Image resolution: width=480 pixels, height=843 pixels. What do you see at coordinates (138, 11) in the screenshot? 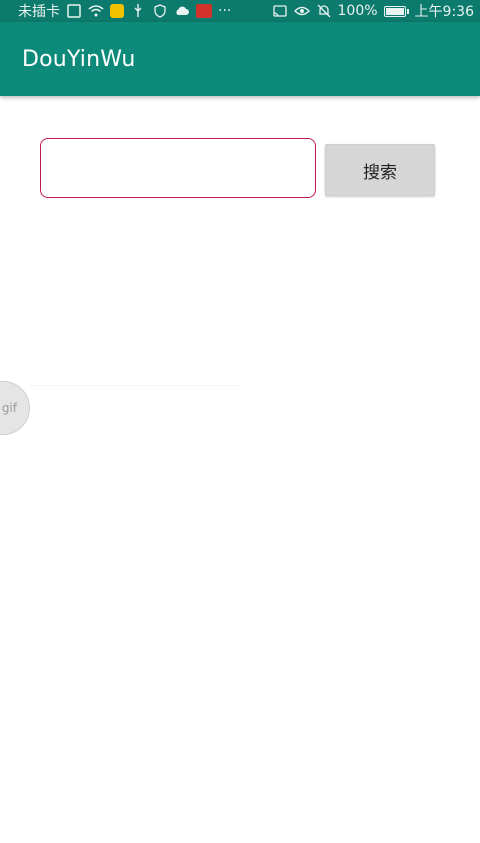
I see `usb-icon` at bounding box center [138, 11].